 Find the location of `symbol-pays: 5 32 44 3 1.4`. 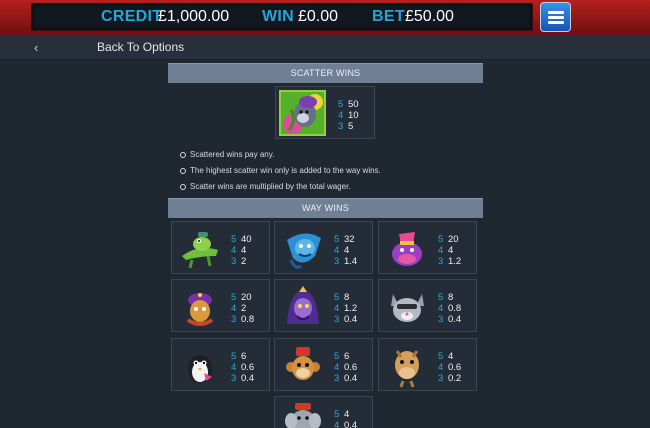

symbol-pays: 5 32 44 3 1.4 is located at coordinates (345, 250).